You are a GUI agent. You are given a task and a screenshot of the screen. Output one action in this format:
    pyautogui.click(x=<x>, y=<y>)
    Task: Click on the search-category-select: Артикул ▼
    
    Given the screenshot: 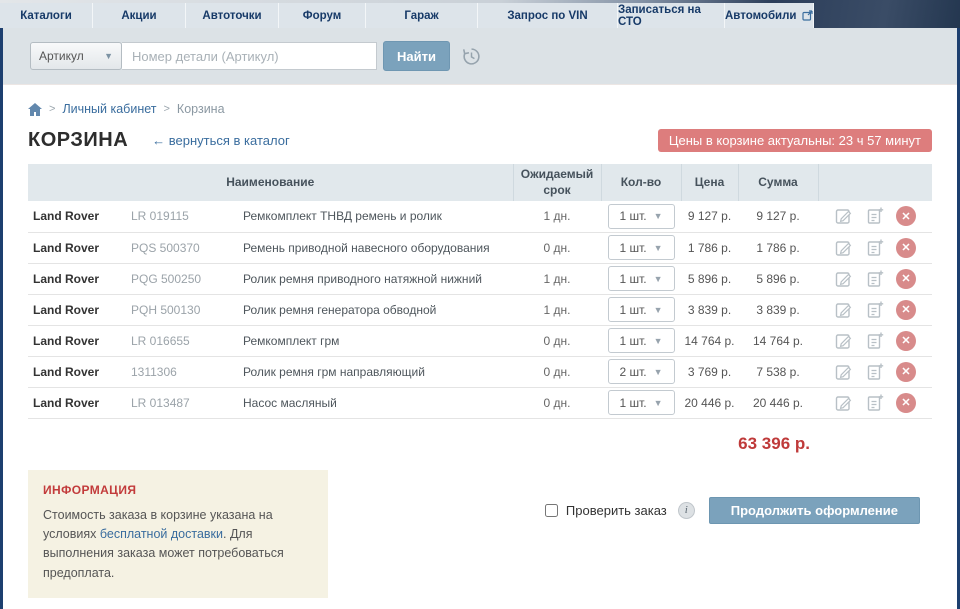 What is the action you would take?
    pyautogui.click(x=76, y=56)
    